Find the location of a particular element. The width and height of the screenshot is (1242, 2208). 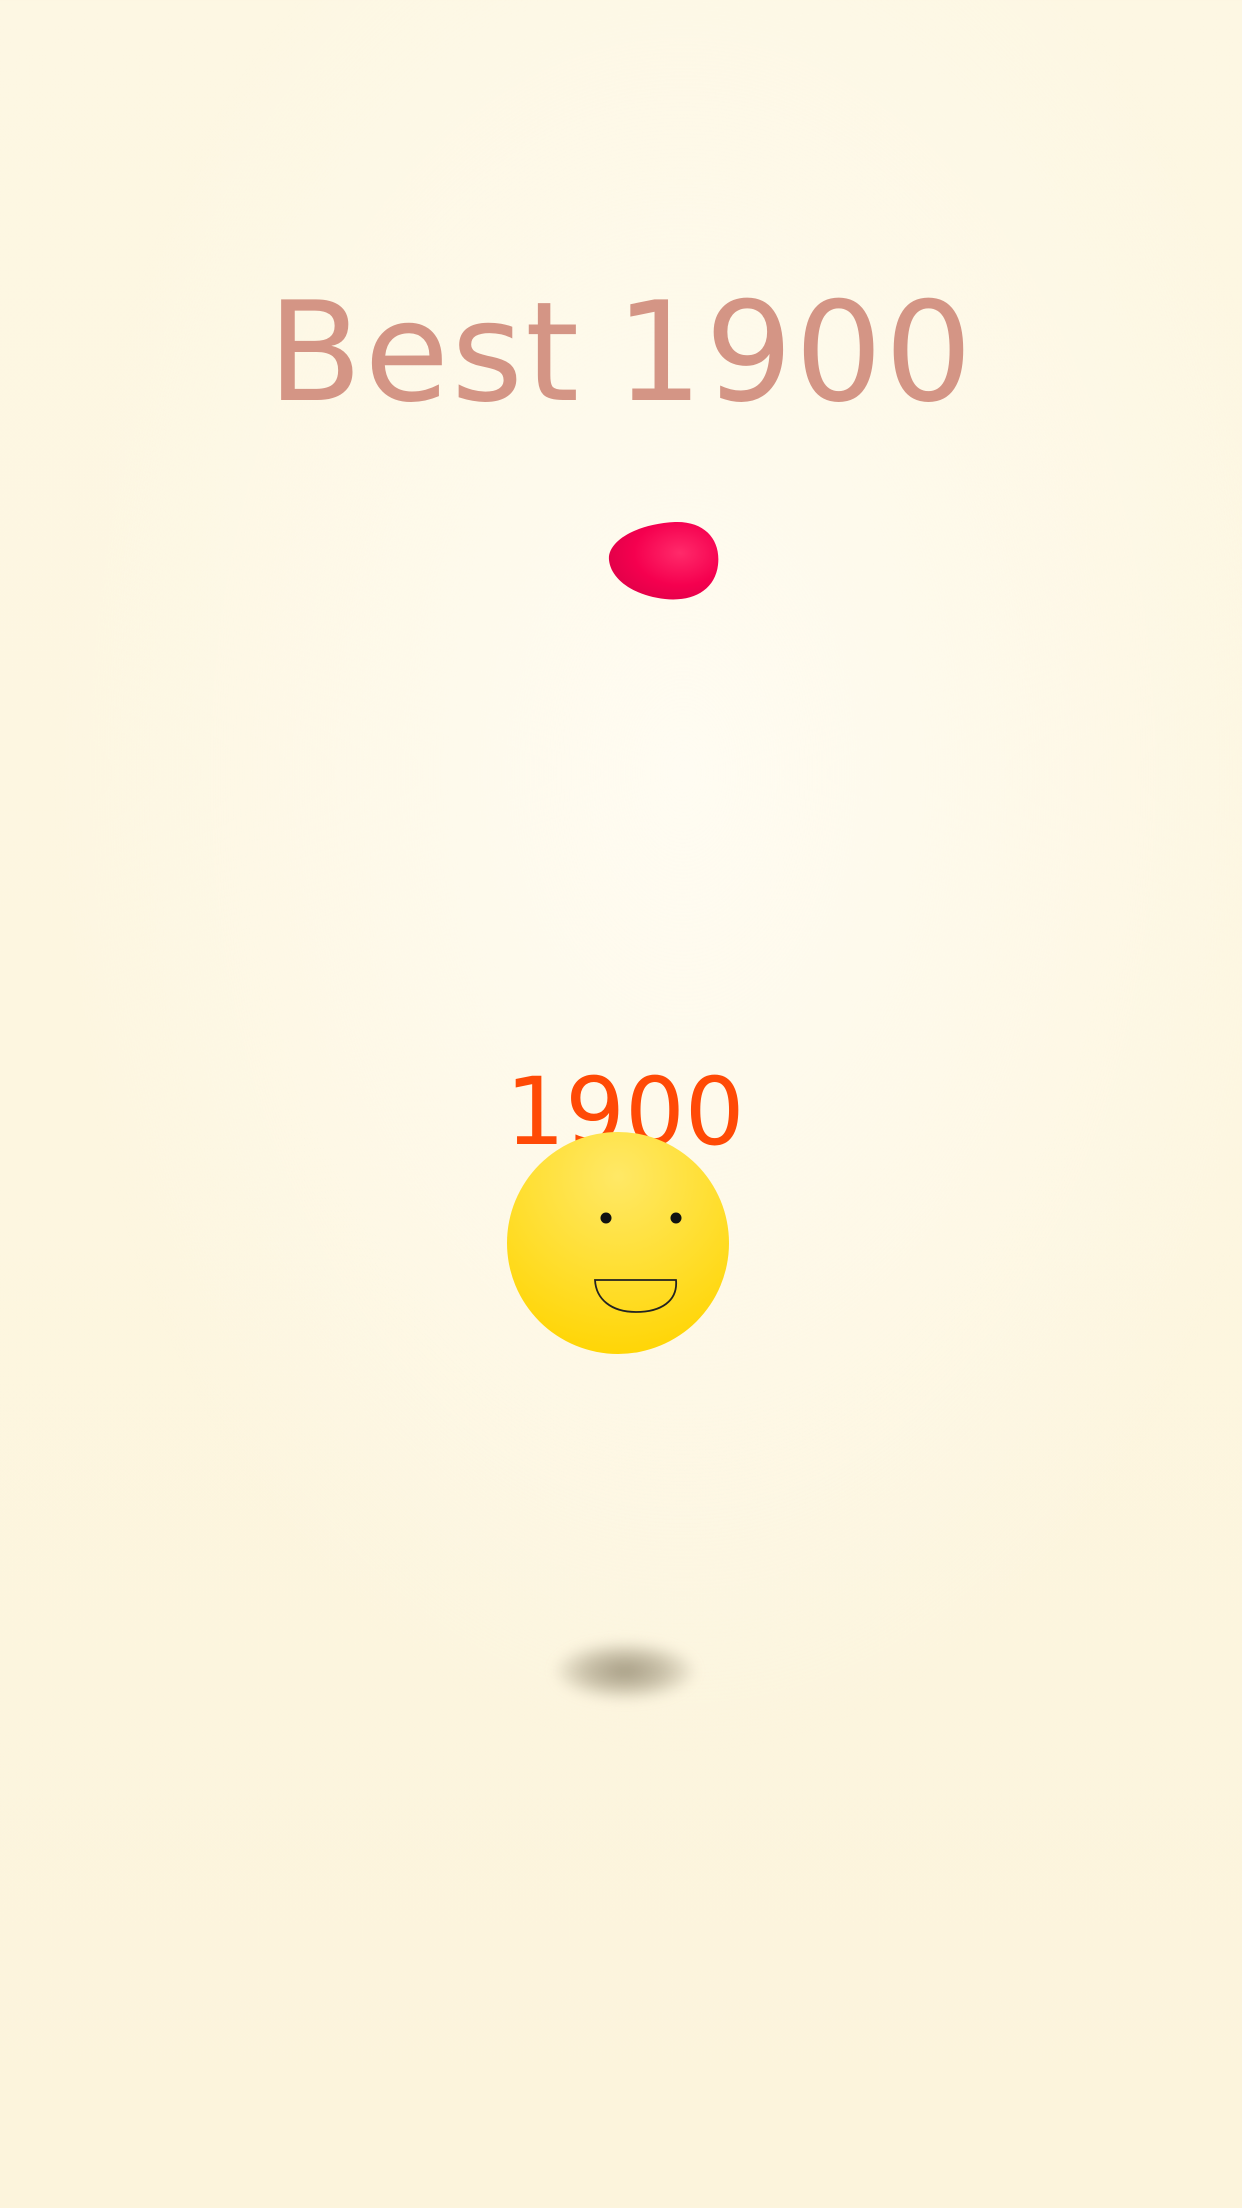

best-score: Best 1900 is located at coordinates (621, 353).